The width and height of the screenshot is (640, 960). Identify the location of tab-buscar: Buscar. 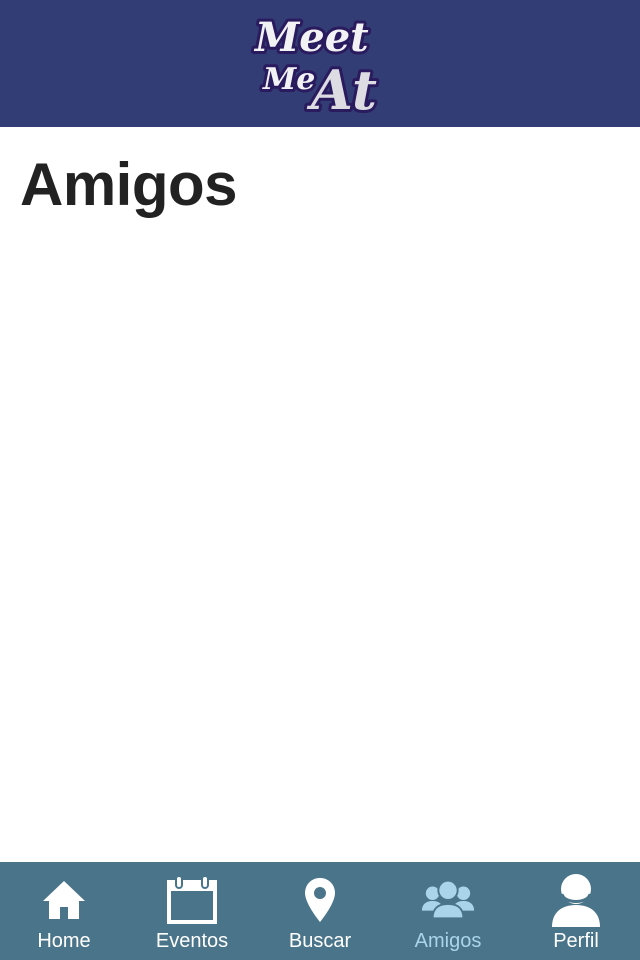
(320, 911).